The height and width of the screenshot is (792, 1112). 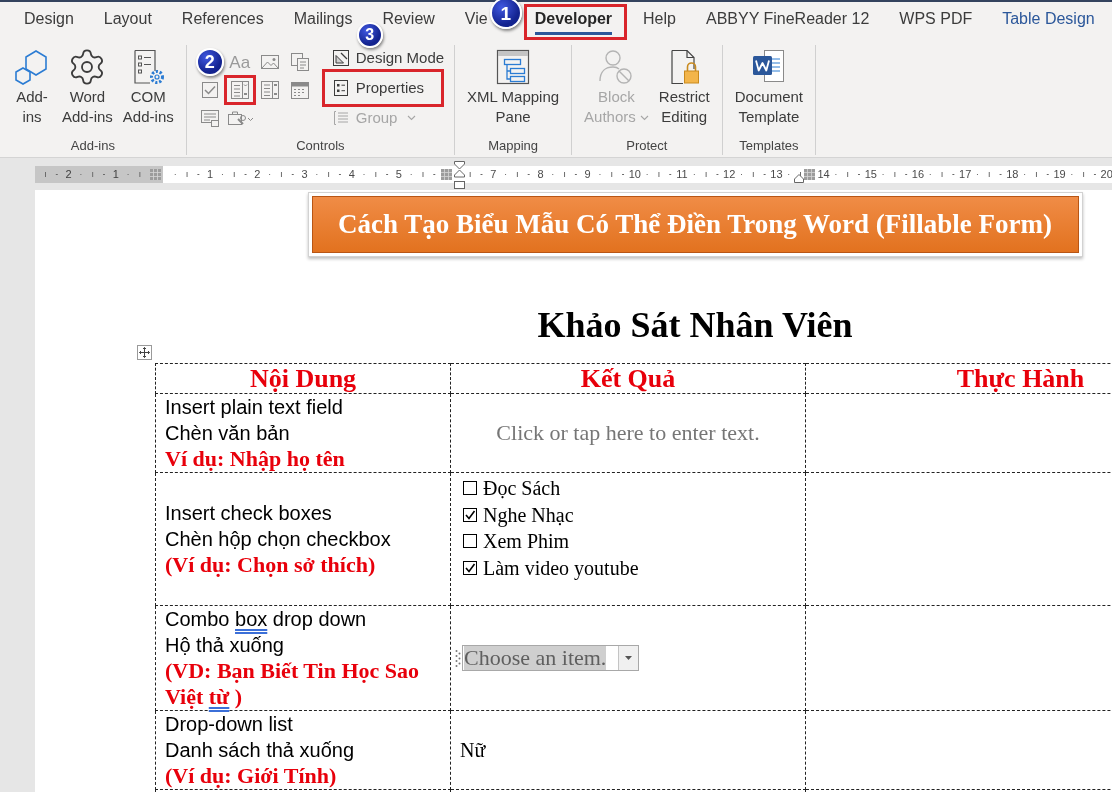 I want to click on list-box-icon, so click(x=269, y=90).